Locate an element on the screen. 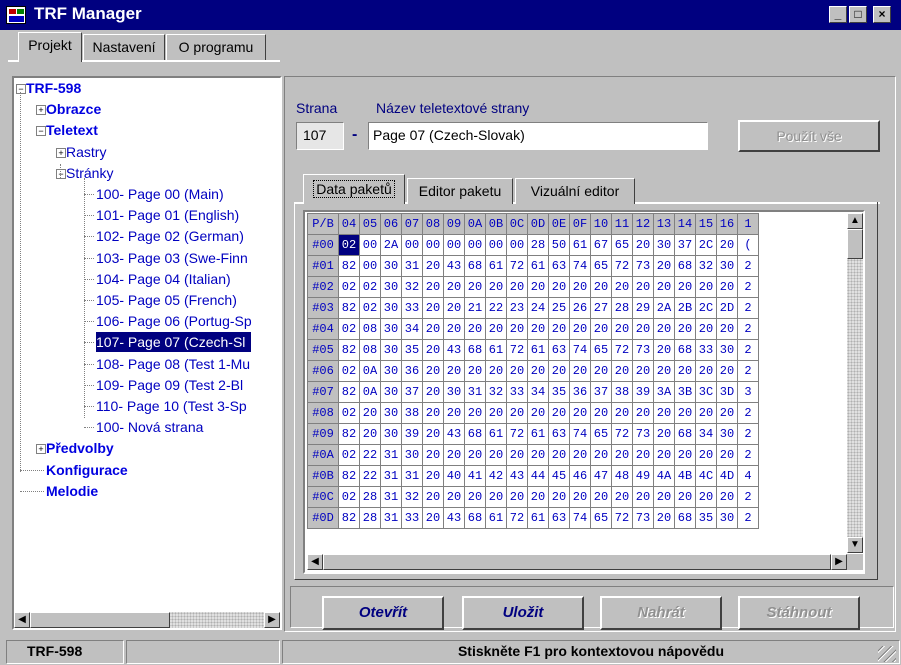 Image resolution: width=901 pixels, height=665 pixels. row-header: #06 is located at coordinates (323, 371).